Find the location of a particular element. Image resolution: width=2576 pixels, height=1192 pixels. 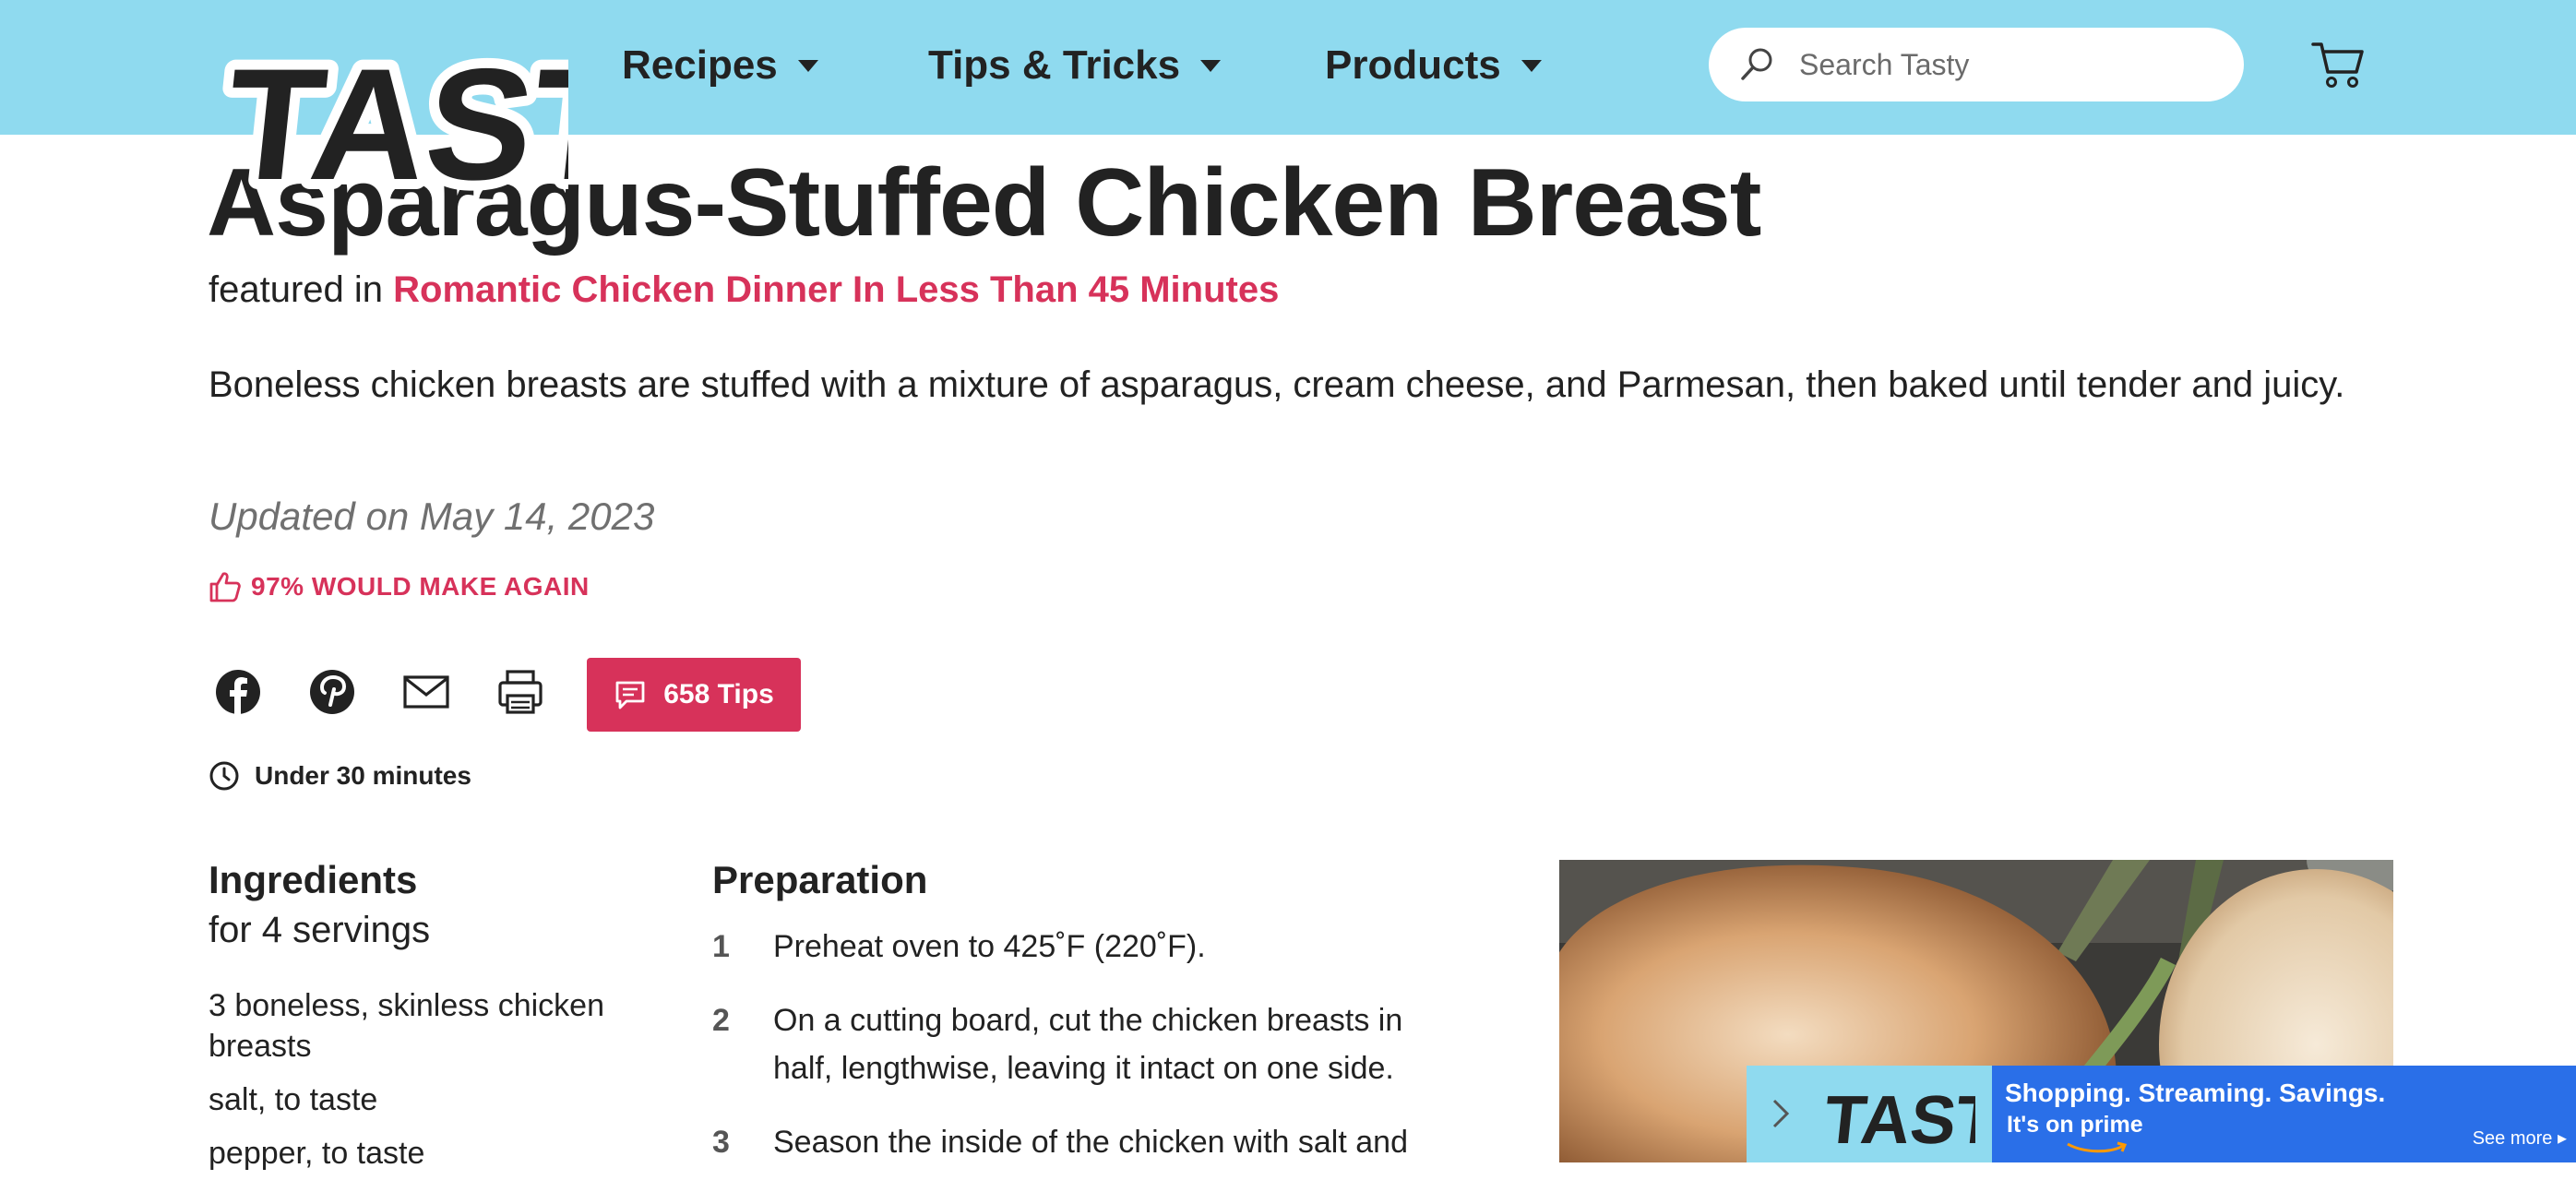

tips-count: 658 Tips is located at coordinates (718, 694).